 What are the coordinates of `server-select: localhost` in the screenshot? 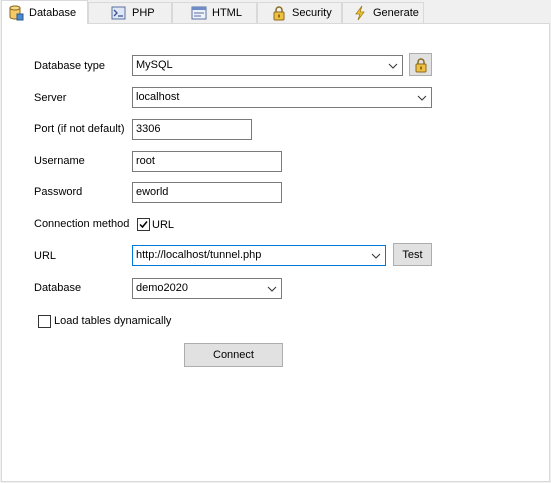 It's located at (282, 97).